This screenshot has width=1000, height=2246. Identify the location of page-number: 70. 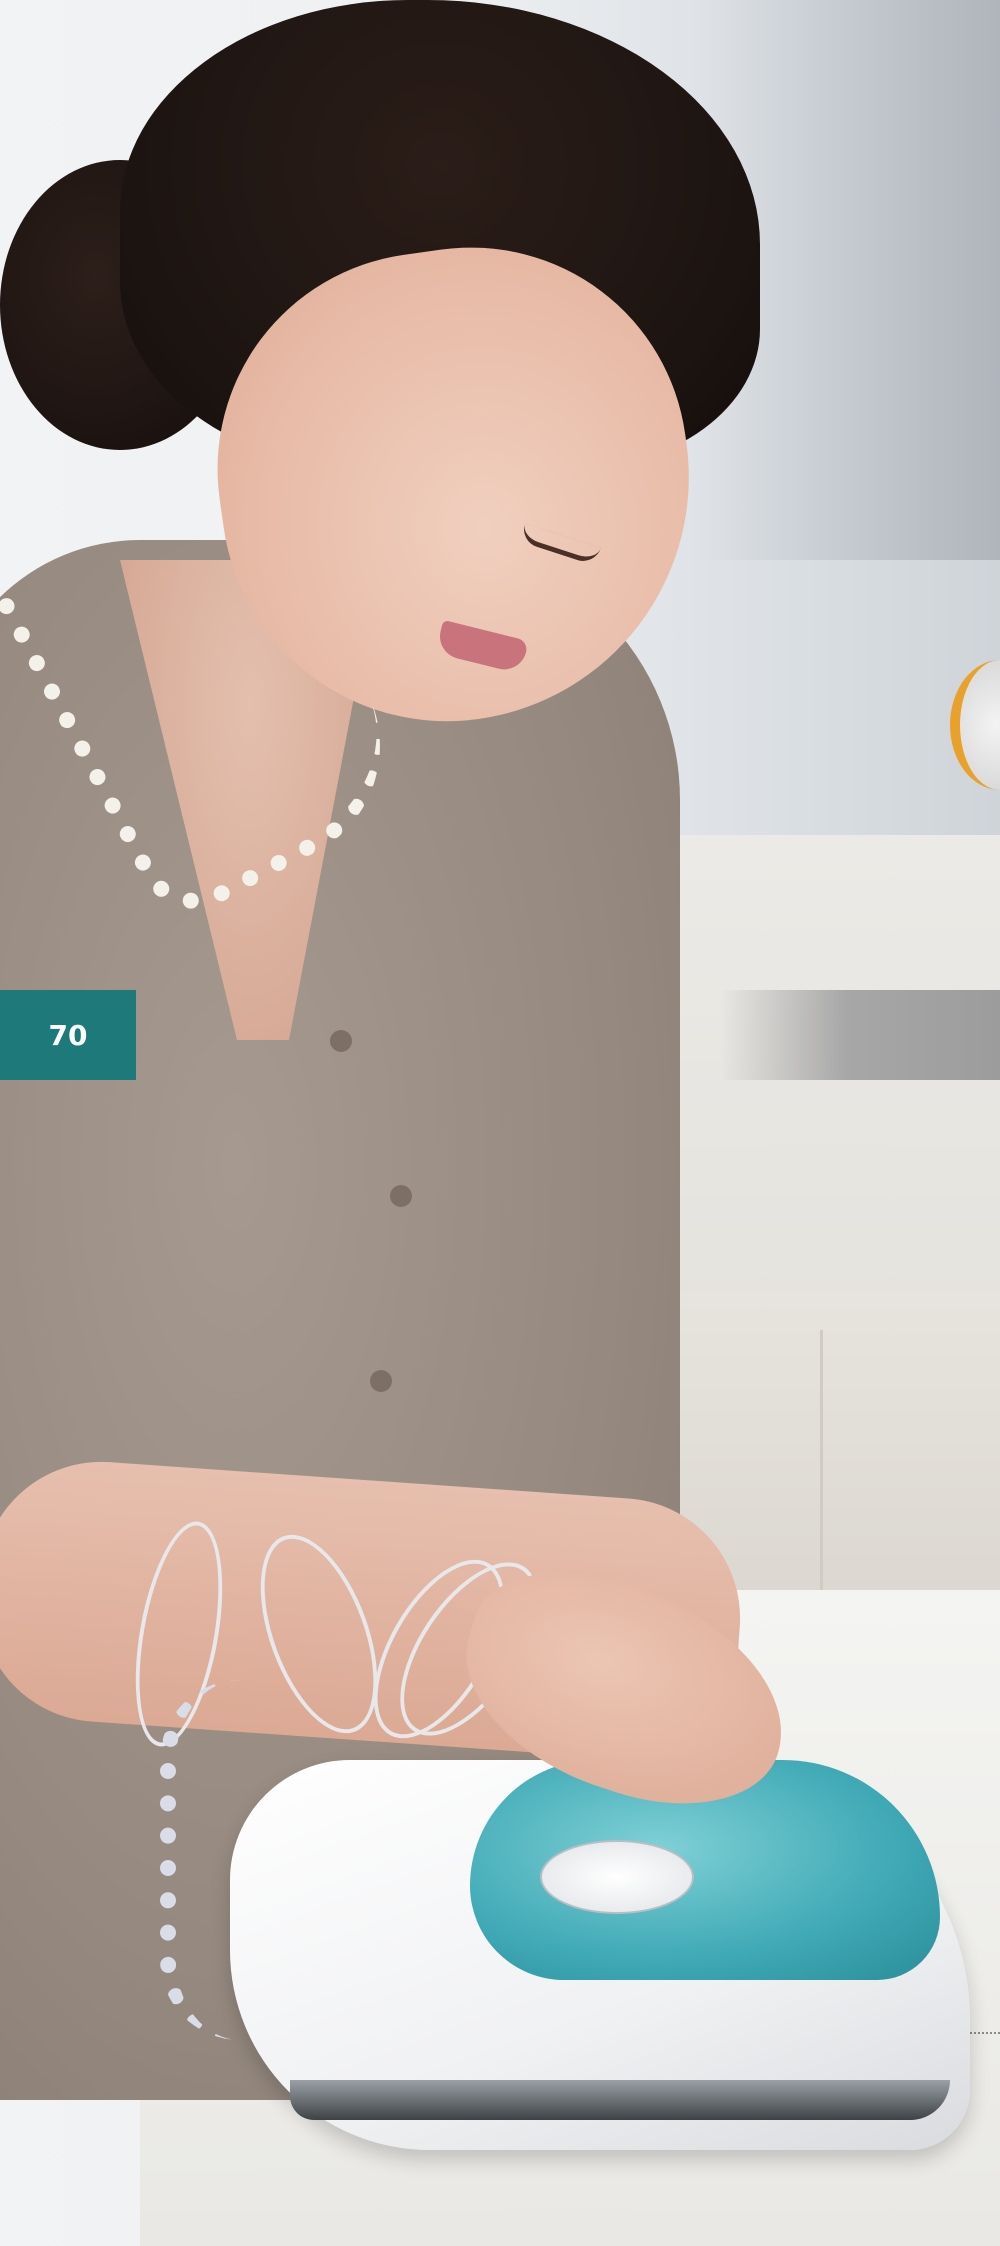
(68, 1035).